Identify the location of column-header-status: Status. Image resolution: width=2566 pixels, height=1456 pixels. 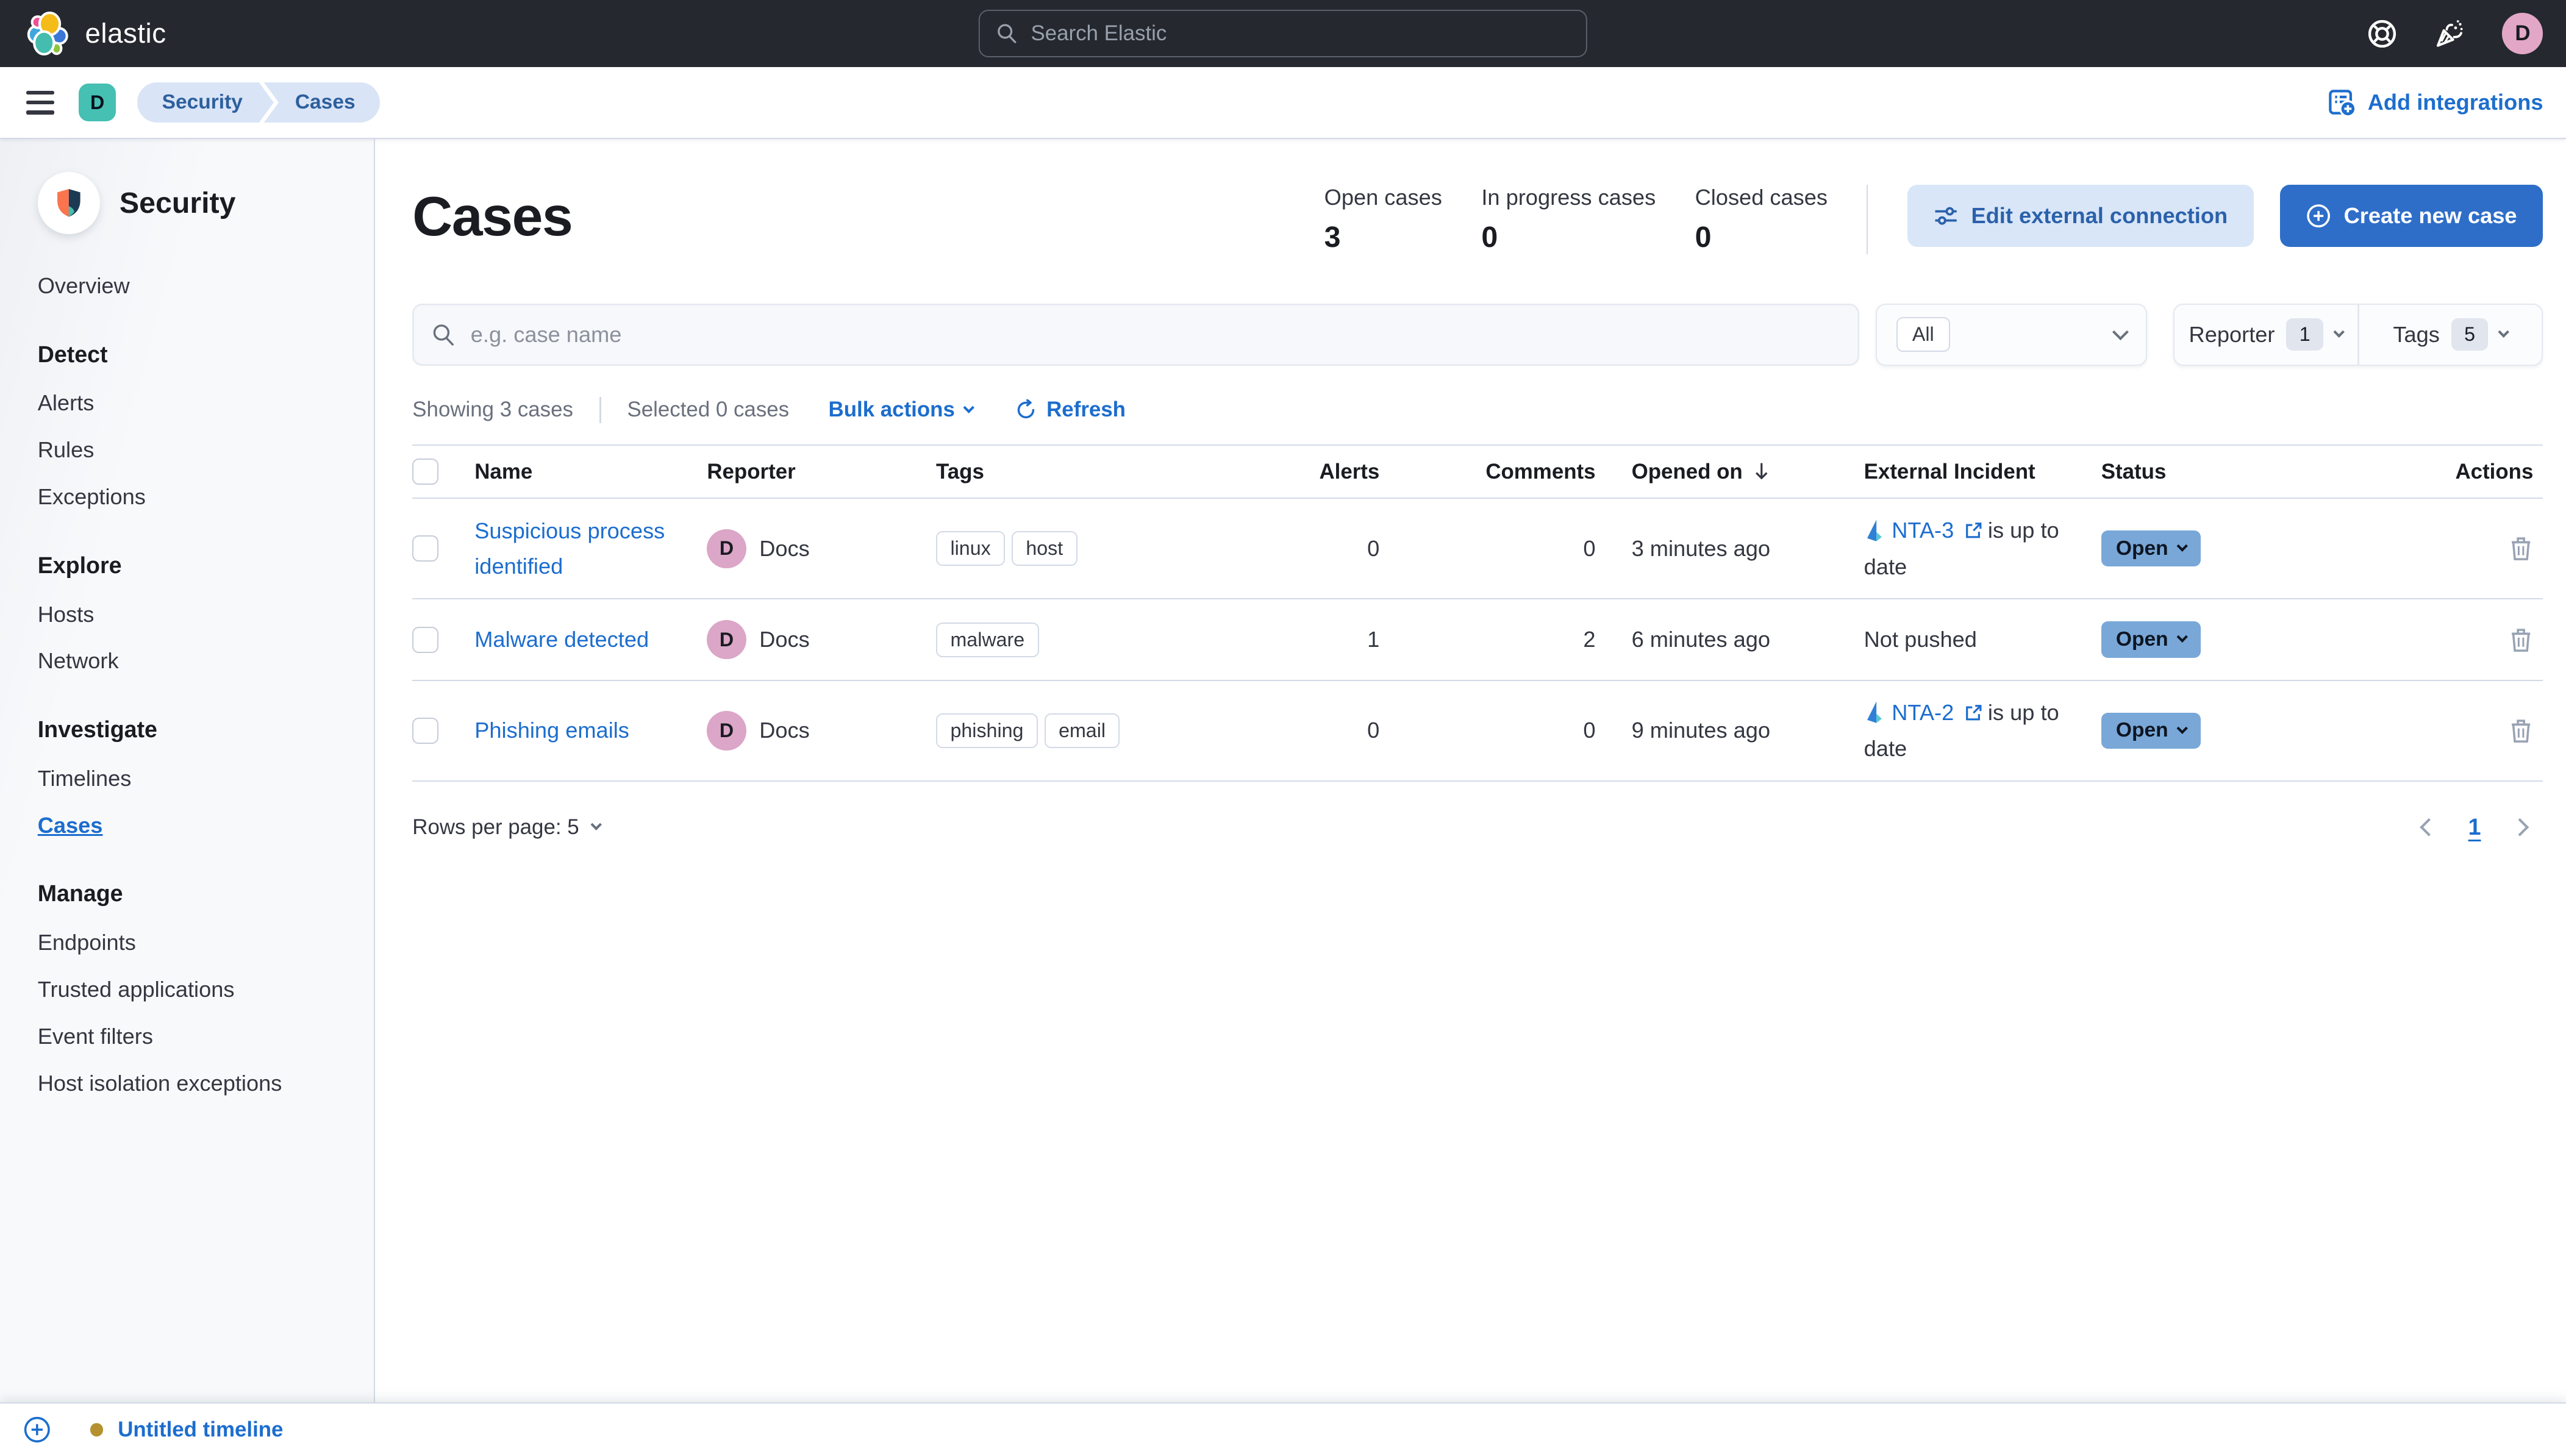
(2256, 471).